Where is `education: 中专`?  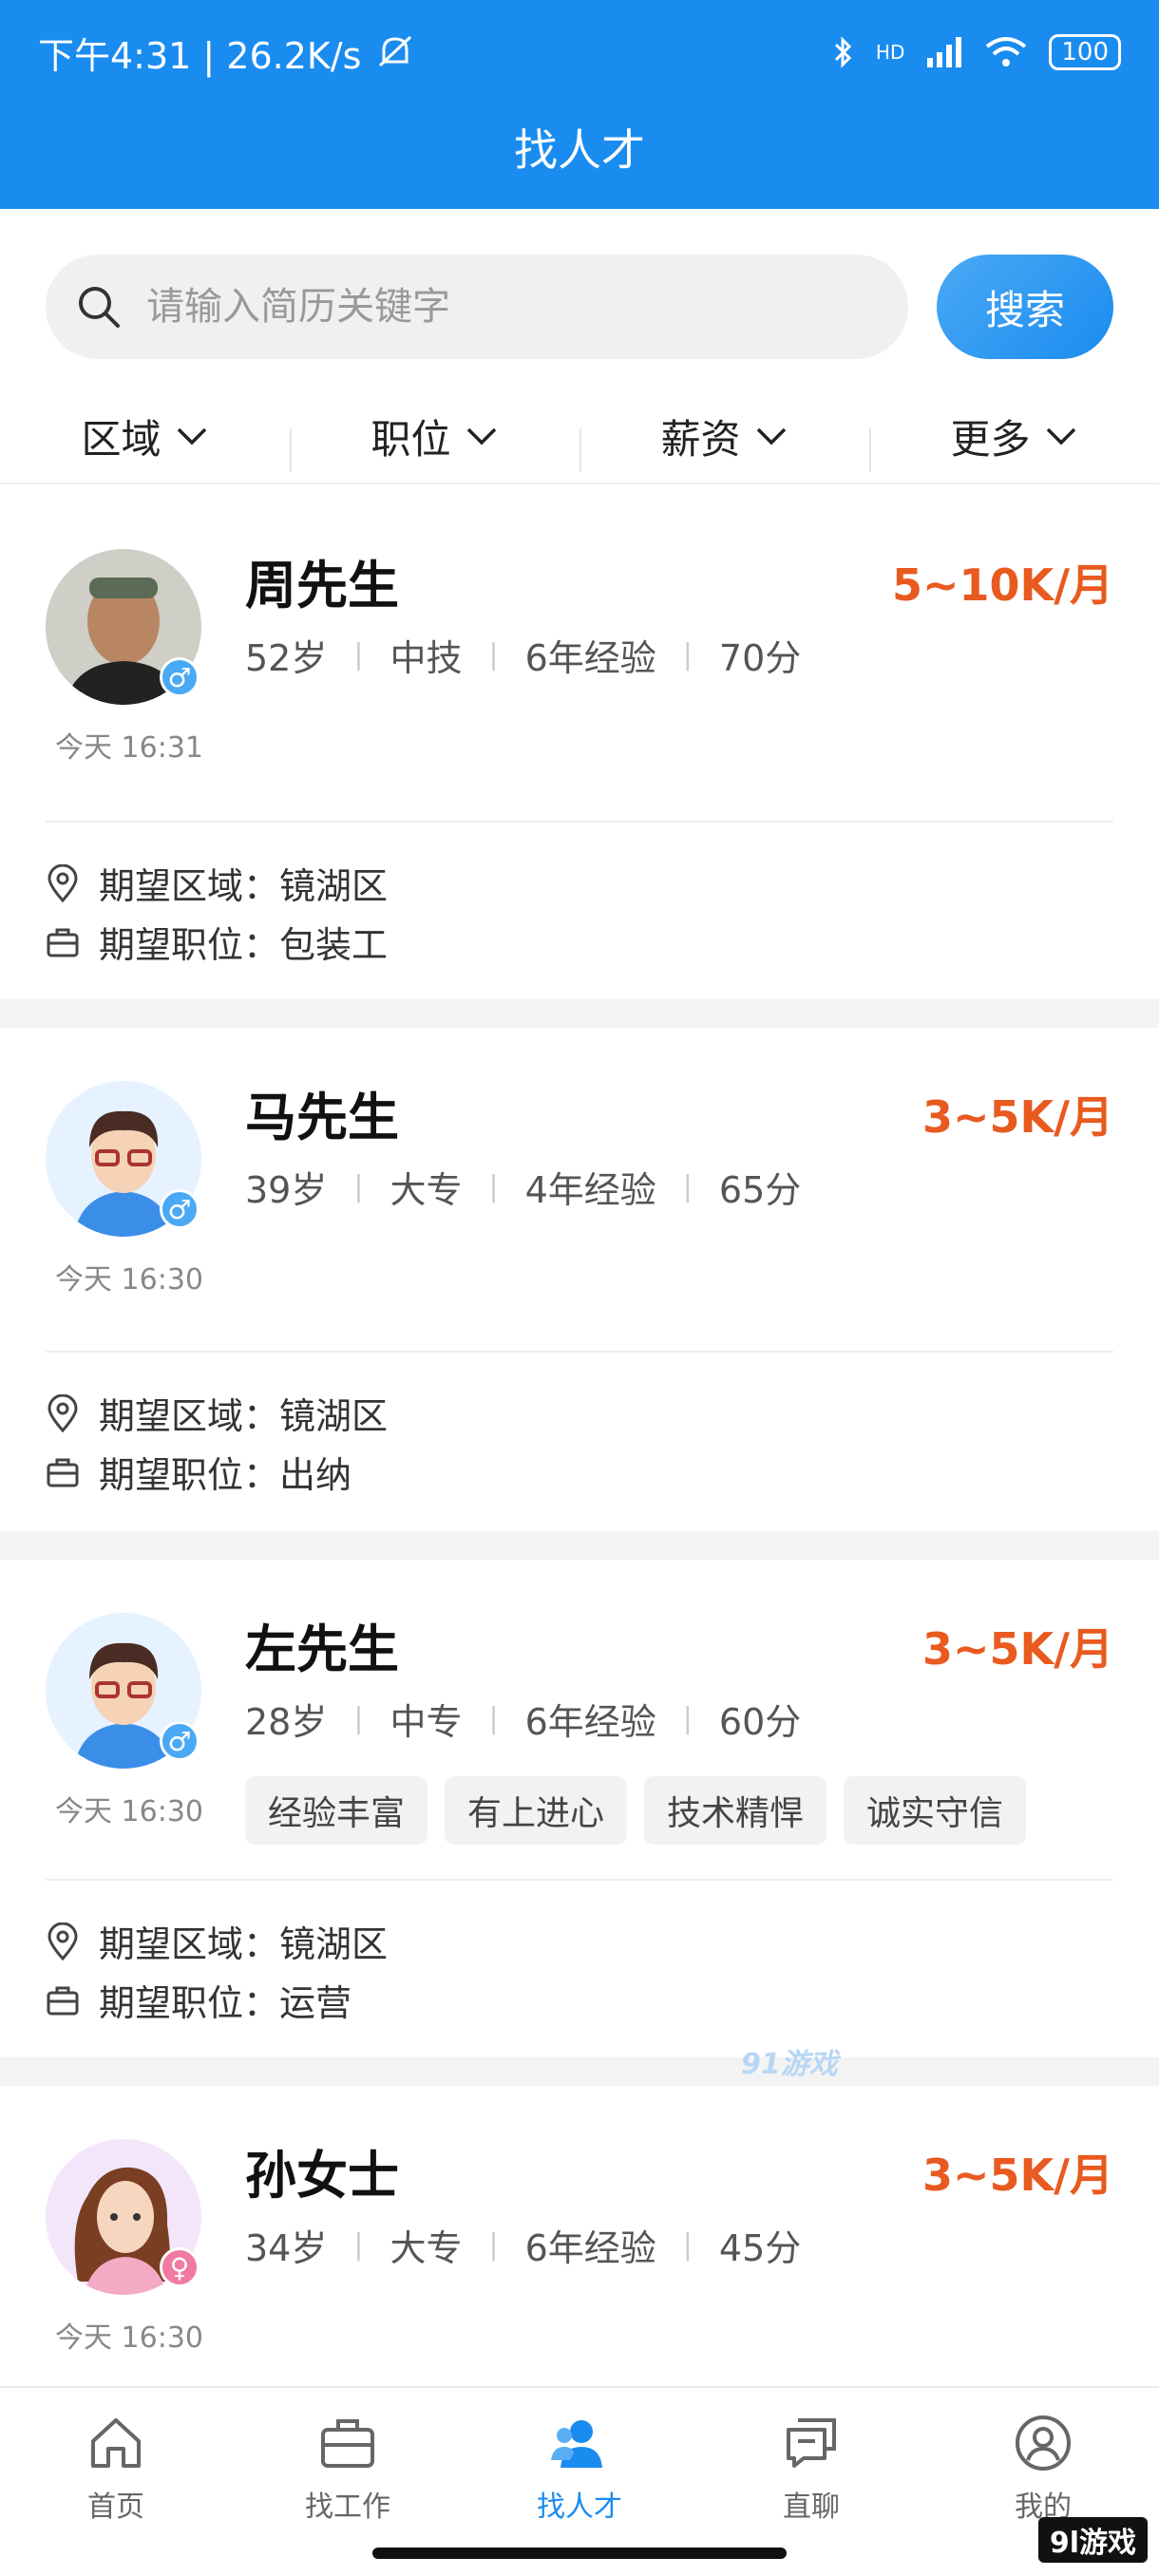 education: 中专 is located at coordinates (426, 1722).